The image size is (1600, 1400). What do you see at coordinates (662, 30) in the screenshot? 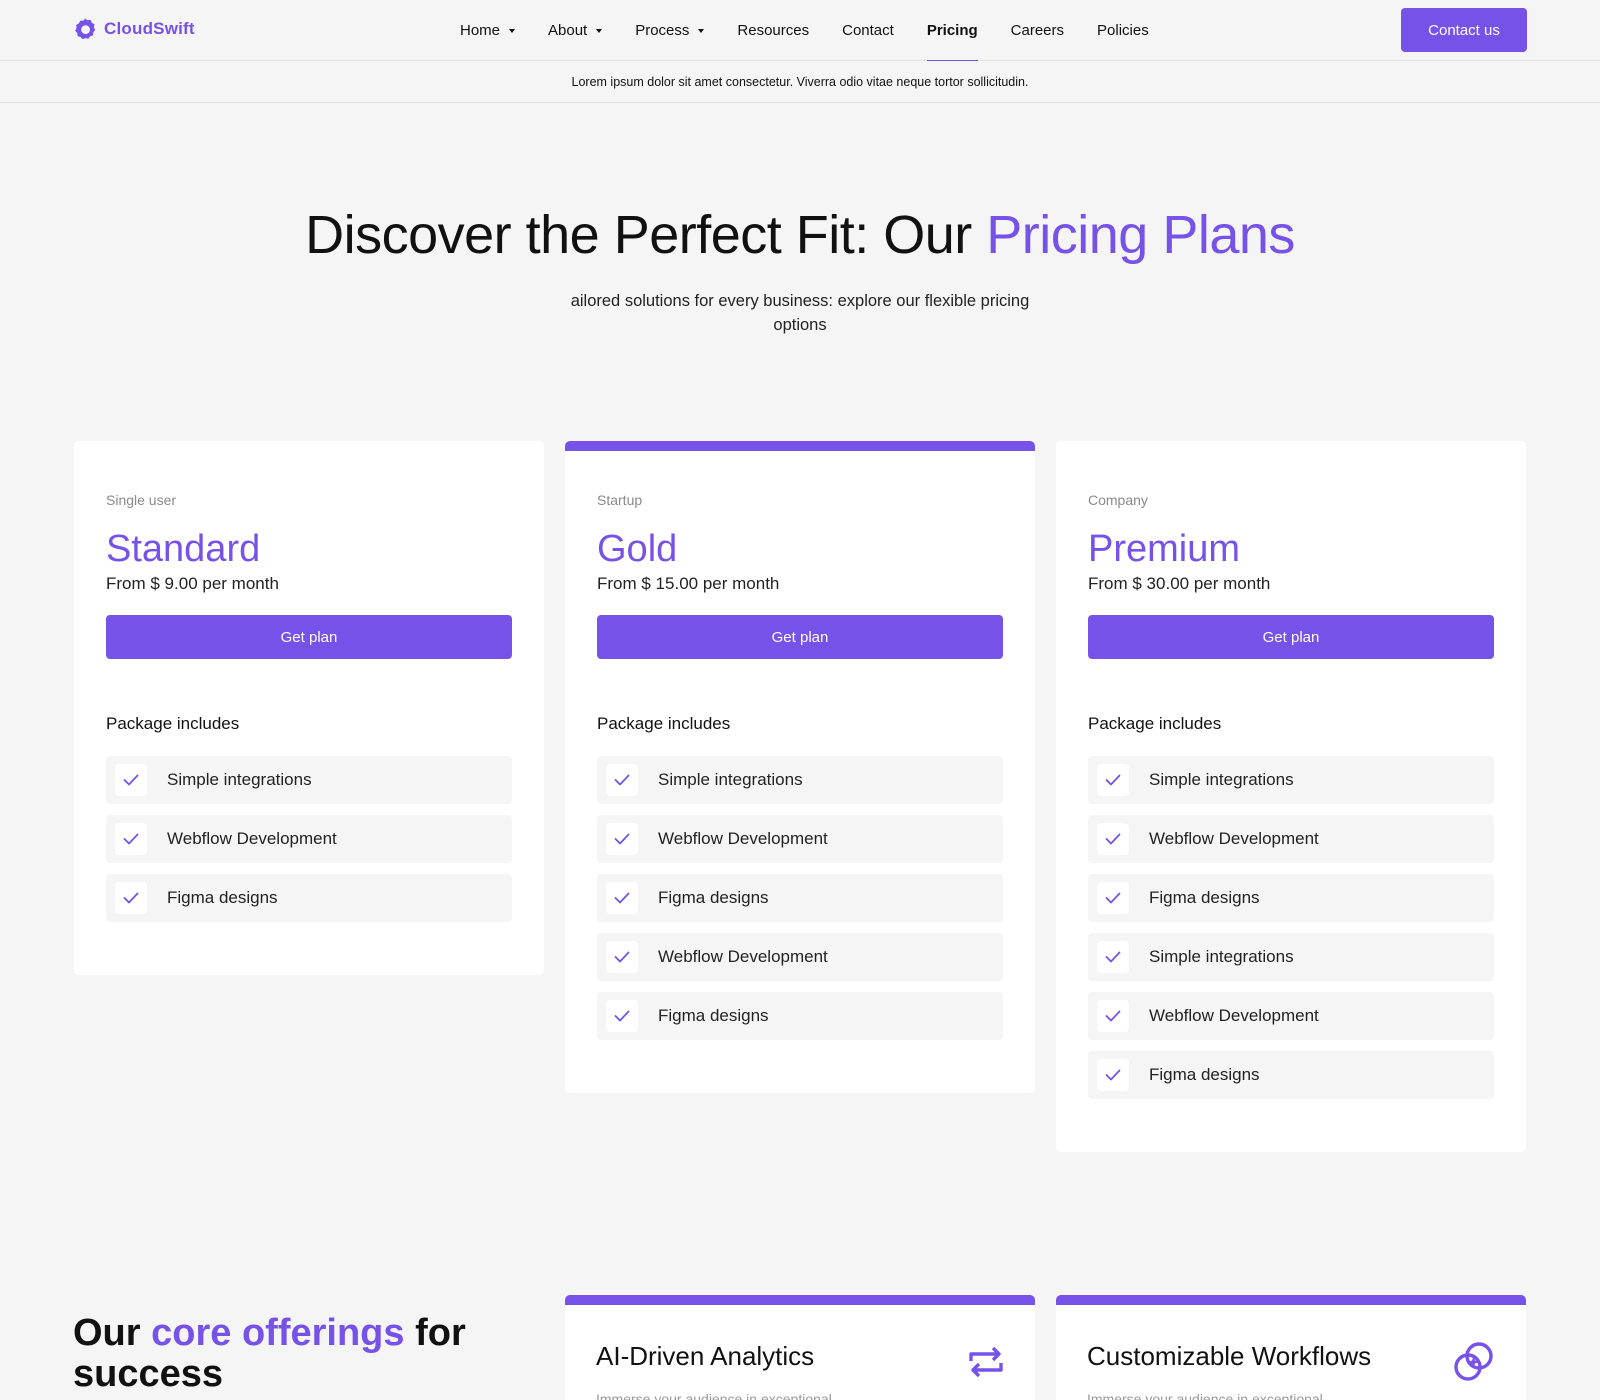
I see `nav-item-label: Process` at bounding box center [662, 30].